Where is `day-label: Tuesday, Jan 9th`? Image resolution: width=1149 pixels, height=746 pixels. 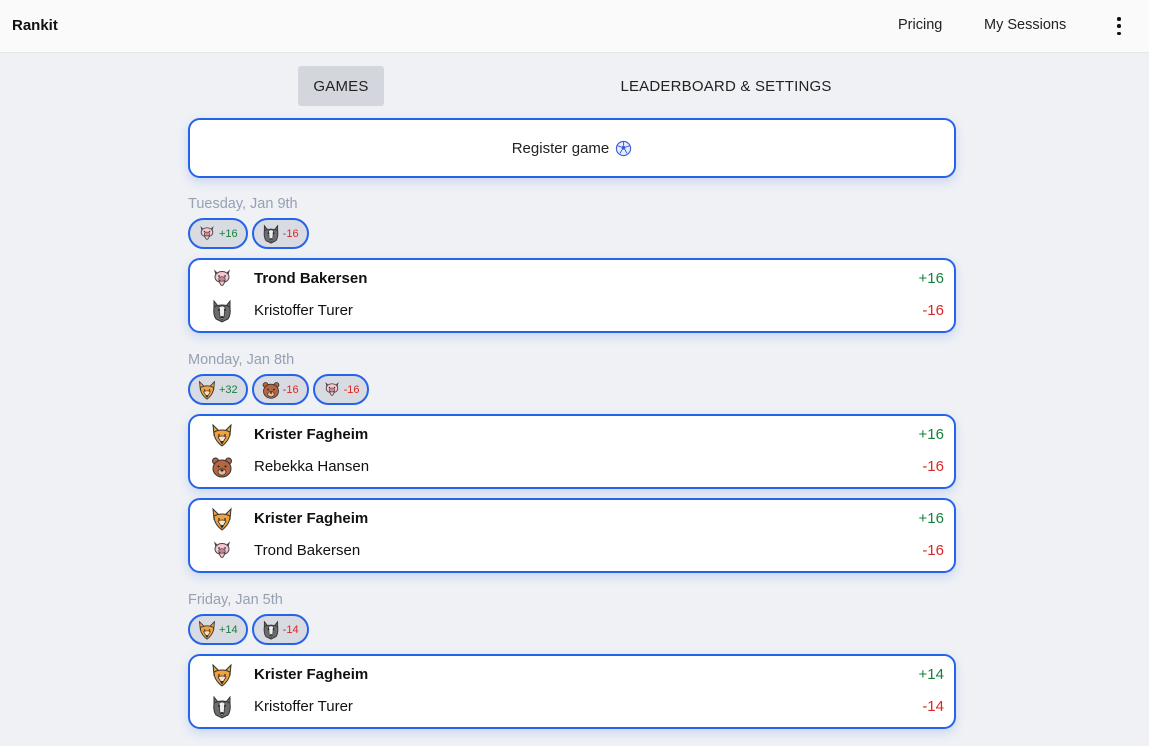
day-label: Tuesday, Jan 9th is located at coordinates (243, 204).